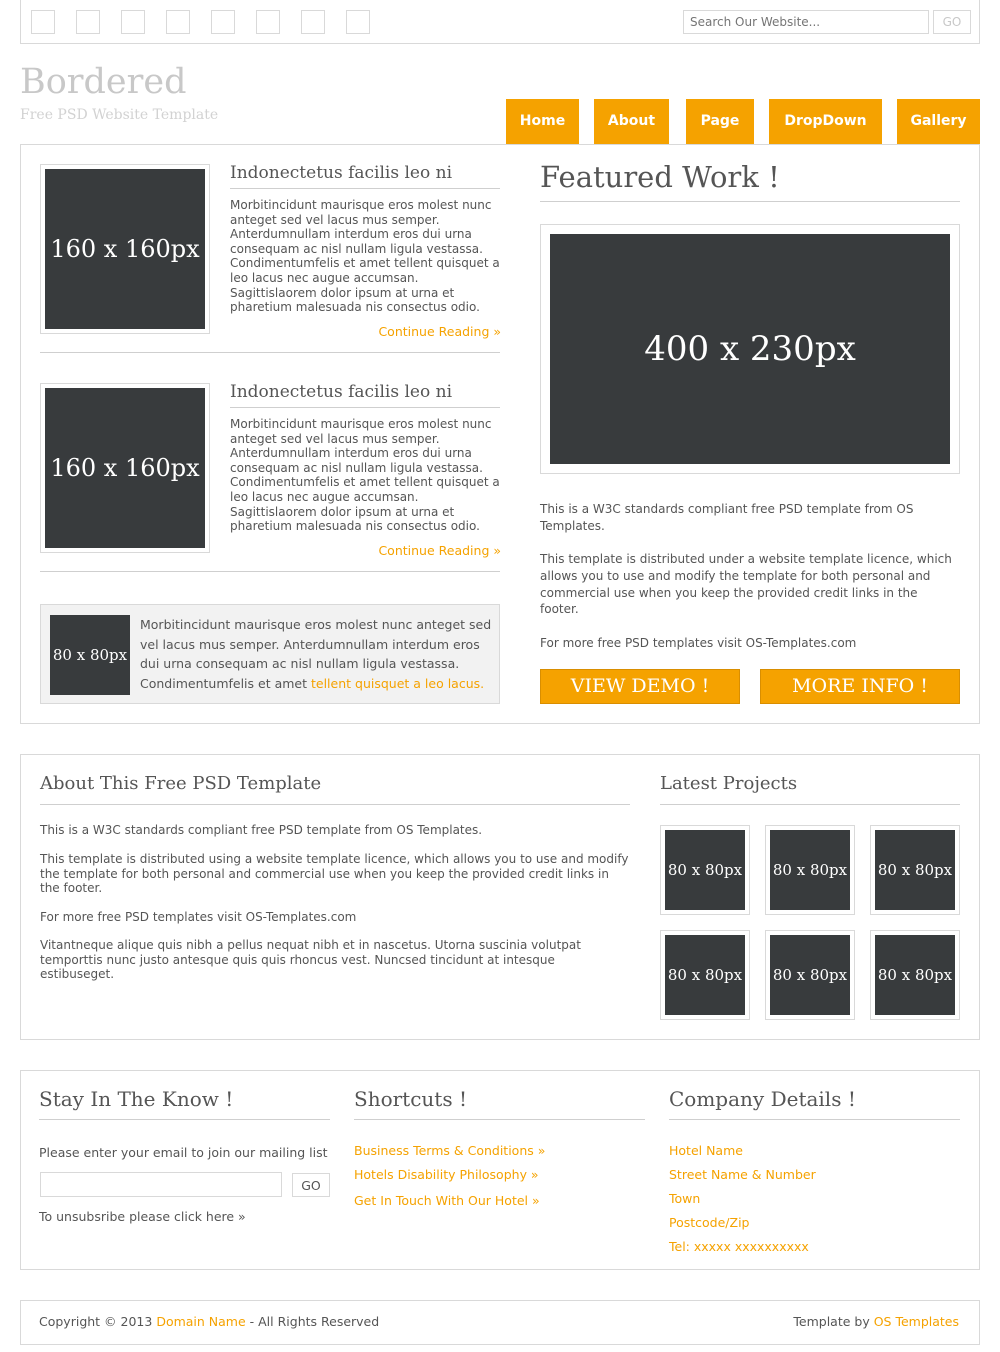  What do you see at coordinates (200, 1321) in the screenshot?
I see `domain-link: Domain Name` at bounding box center [200, 1321].